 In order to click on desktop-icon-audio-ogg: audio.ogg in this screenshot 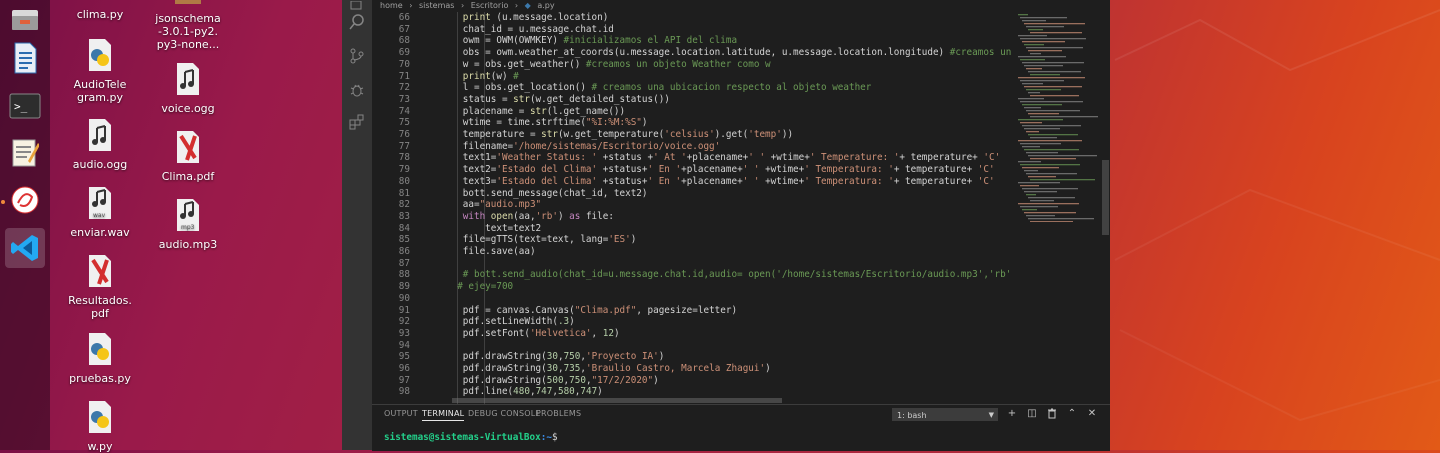, I will do `click(100, 144)`.